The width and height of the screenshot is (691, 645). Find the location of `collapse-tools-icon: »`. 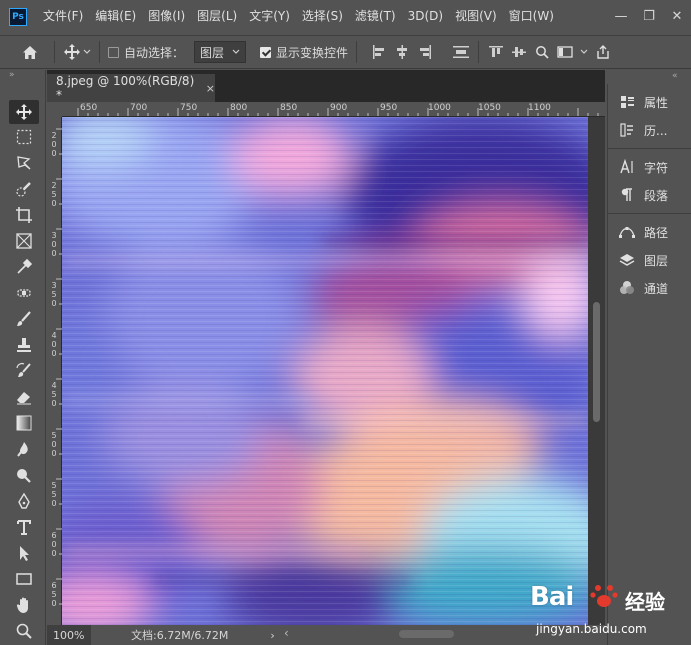

collapse-tools-icon: » is located at coordinates (12, 76).